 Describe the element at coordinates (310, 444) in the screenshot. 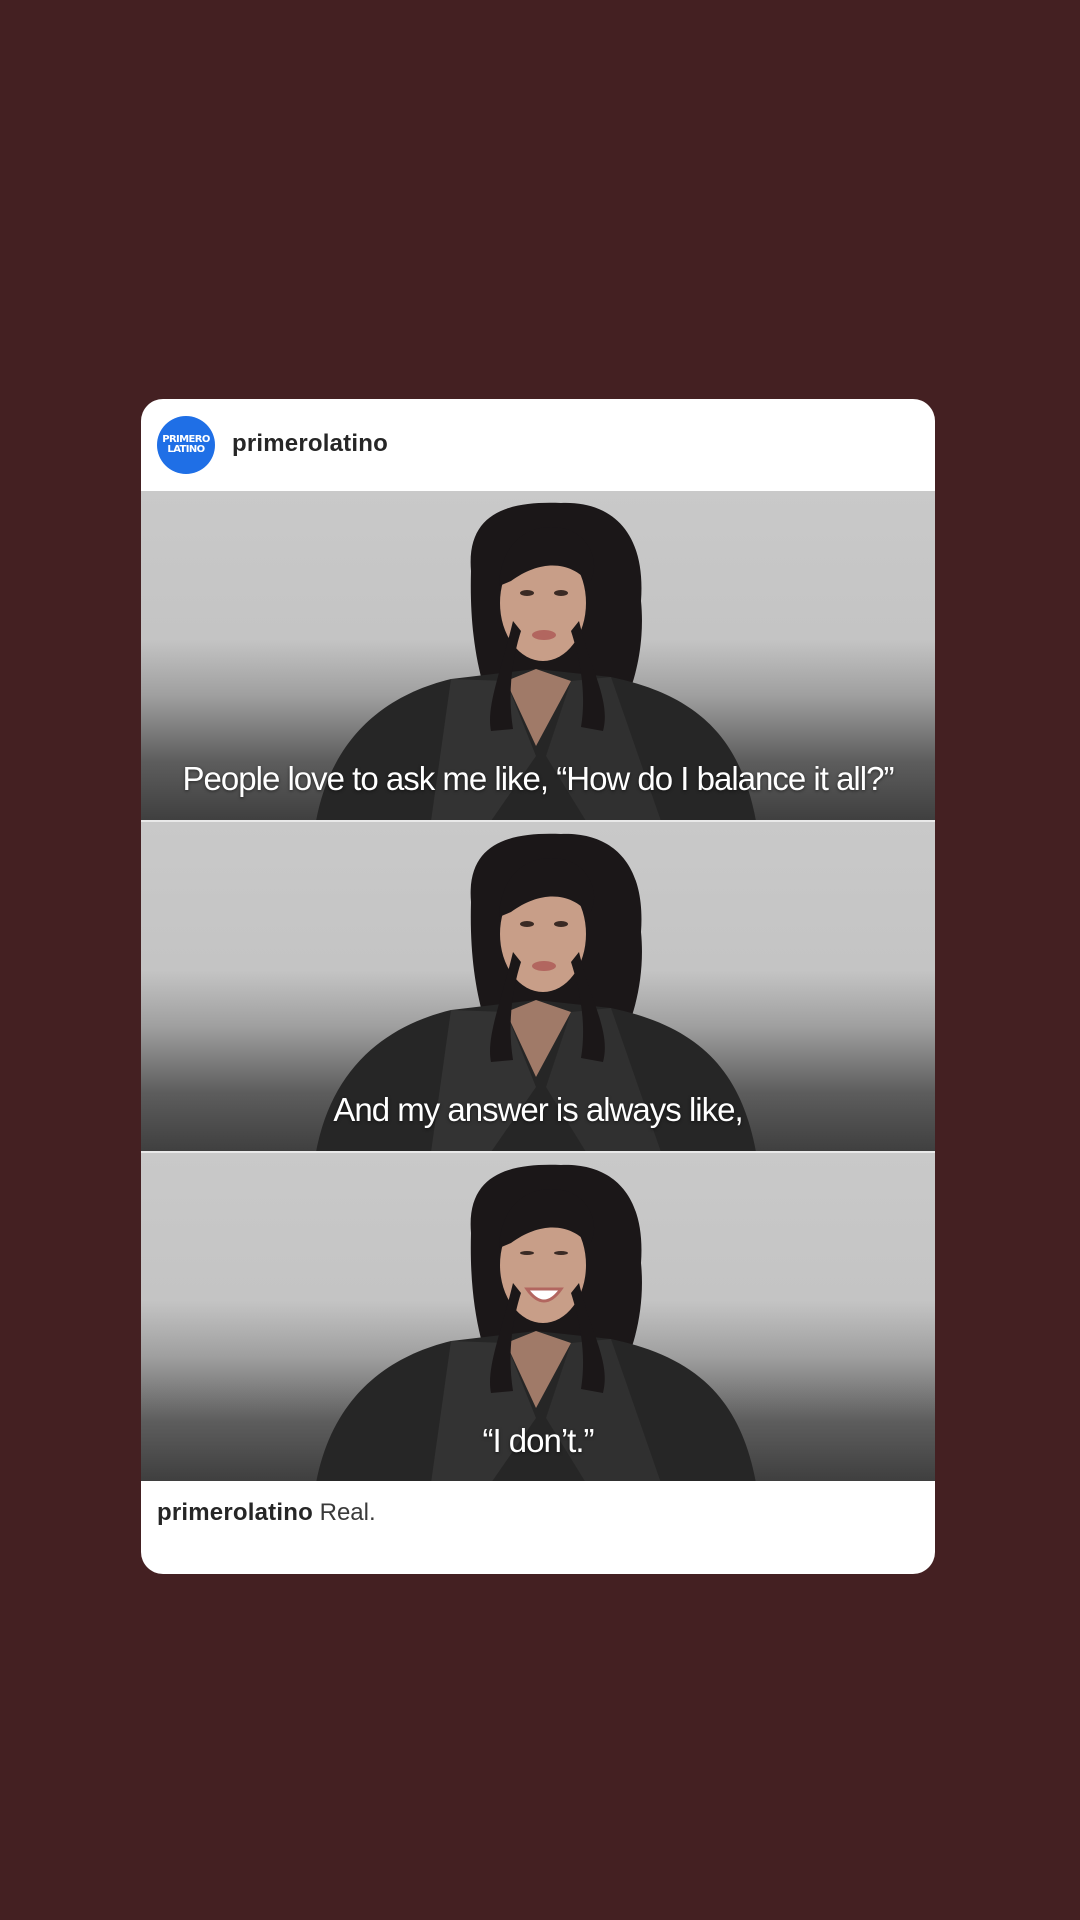

I see `post-username: primerolatino` at that location.